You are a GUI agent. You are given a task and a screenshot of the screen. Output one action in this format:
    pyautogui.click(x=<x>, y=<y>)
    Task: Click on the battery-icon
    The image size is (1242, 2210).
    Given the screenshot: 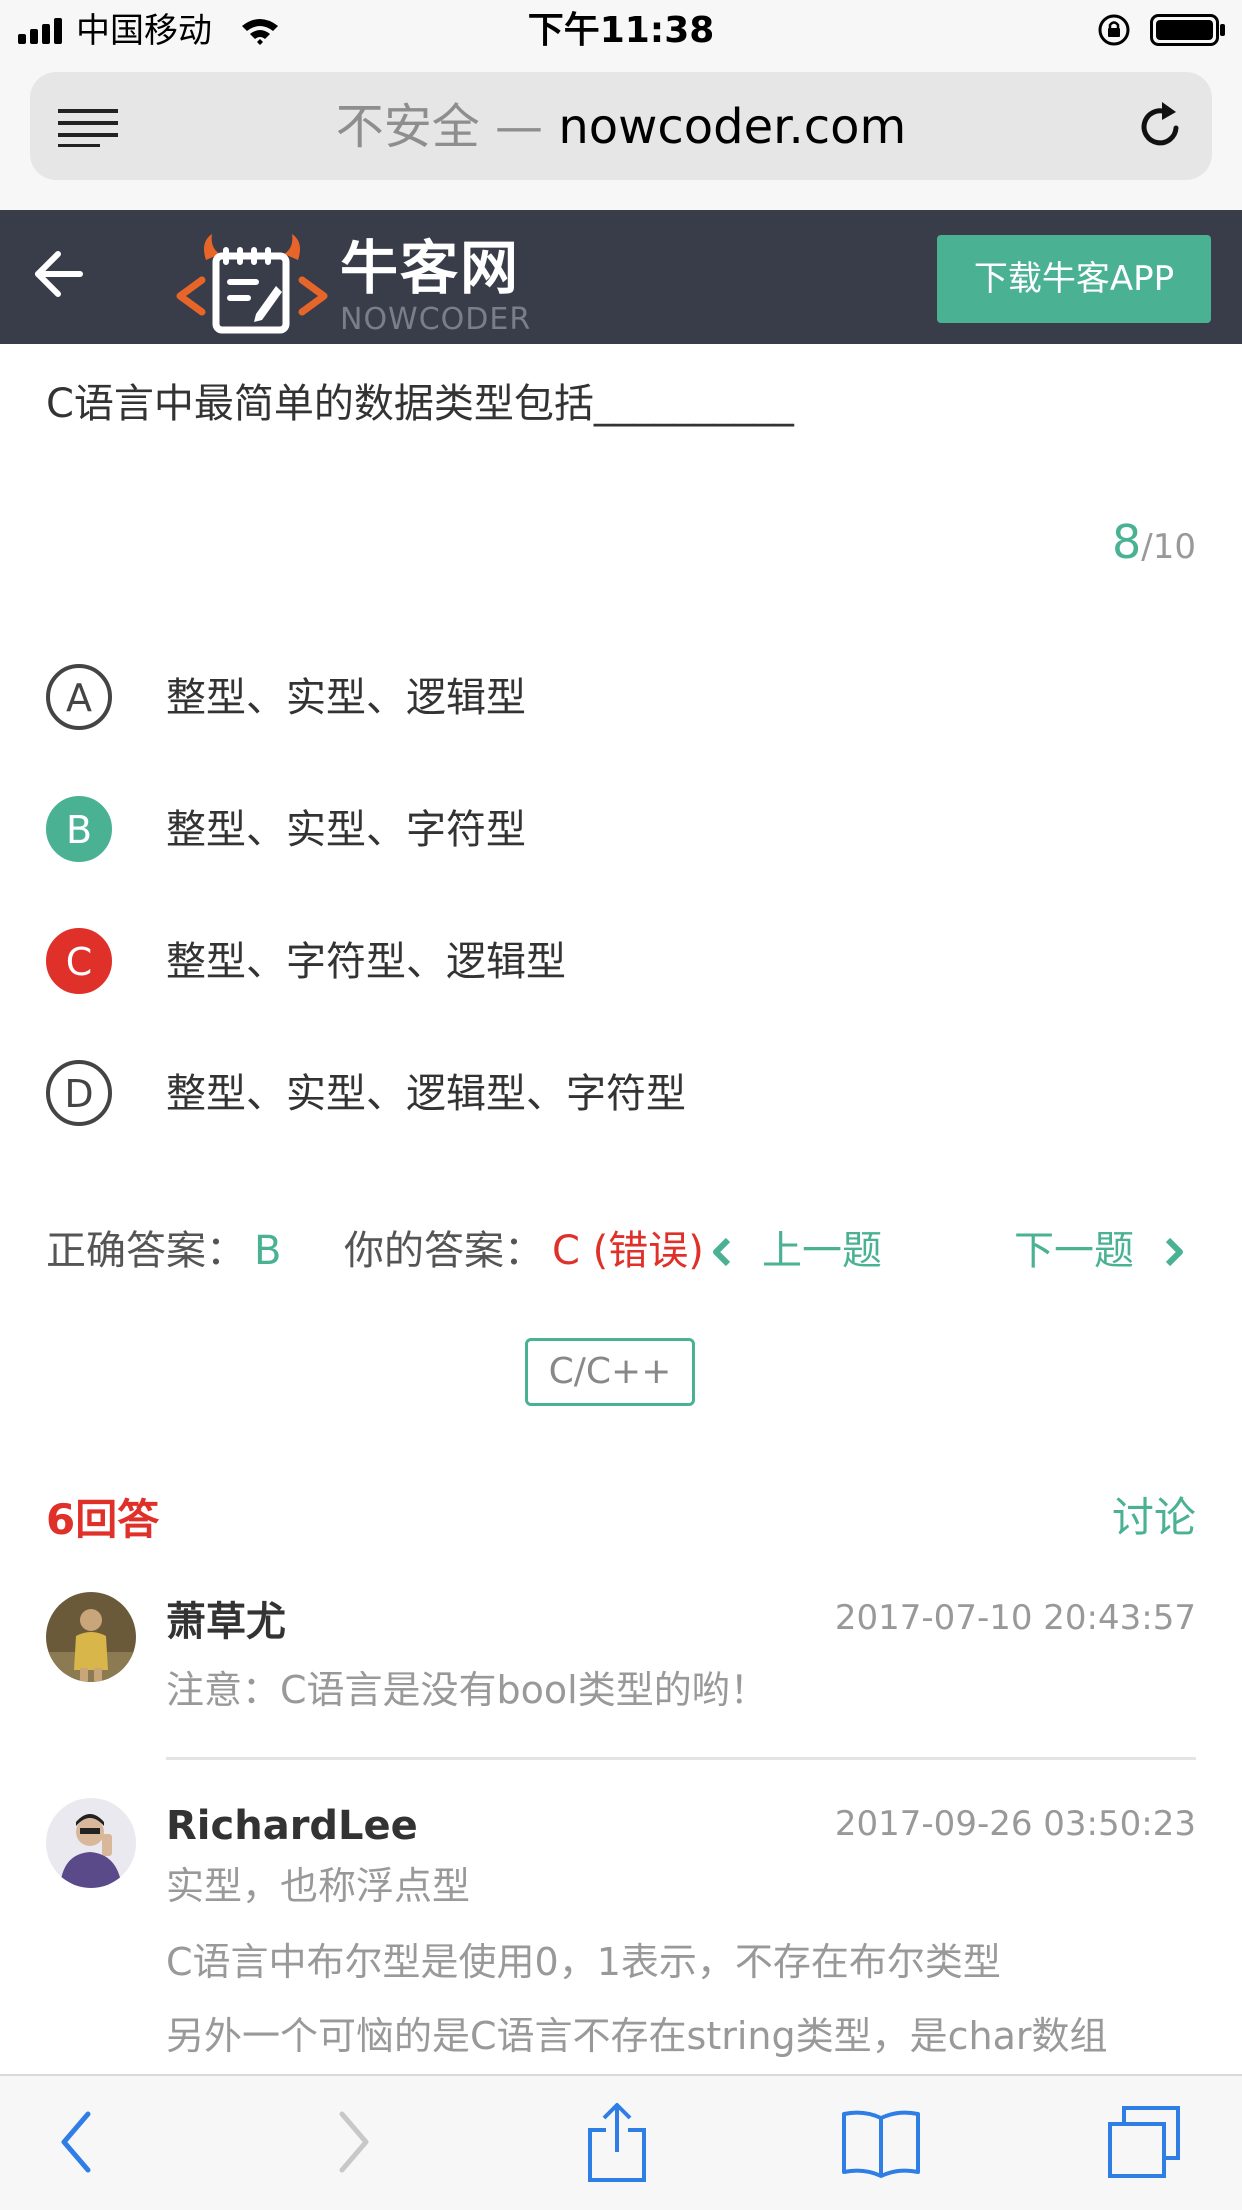 What is the action you would take?
    pyautogui.click(x=1187, y=30)
    